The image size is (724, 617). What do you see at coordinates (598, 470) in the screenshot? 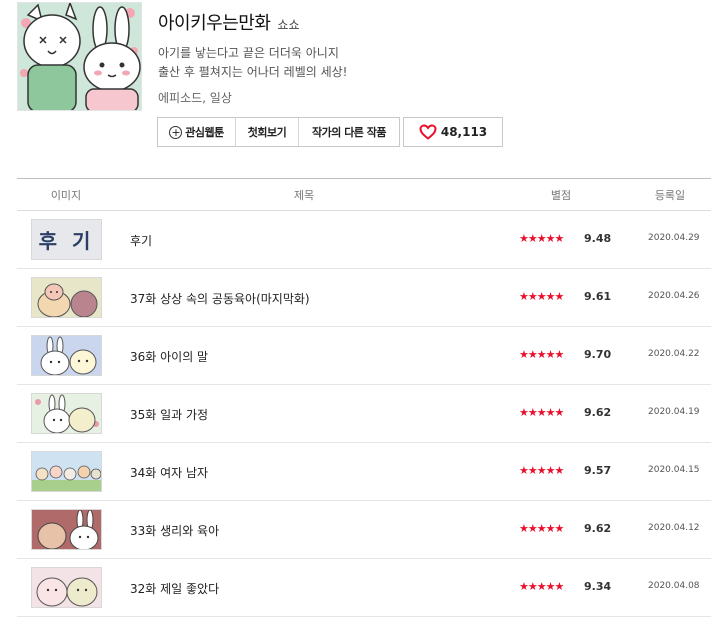
I see `rating-score: 9.57` at bounding box center [598, 470].